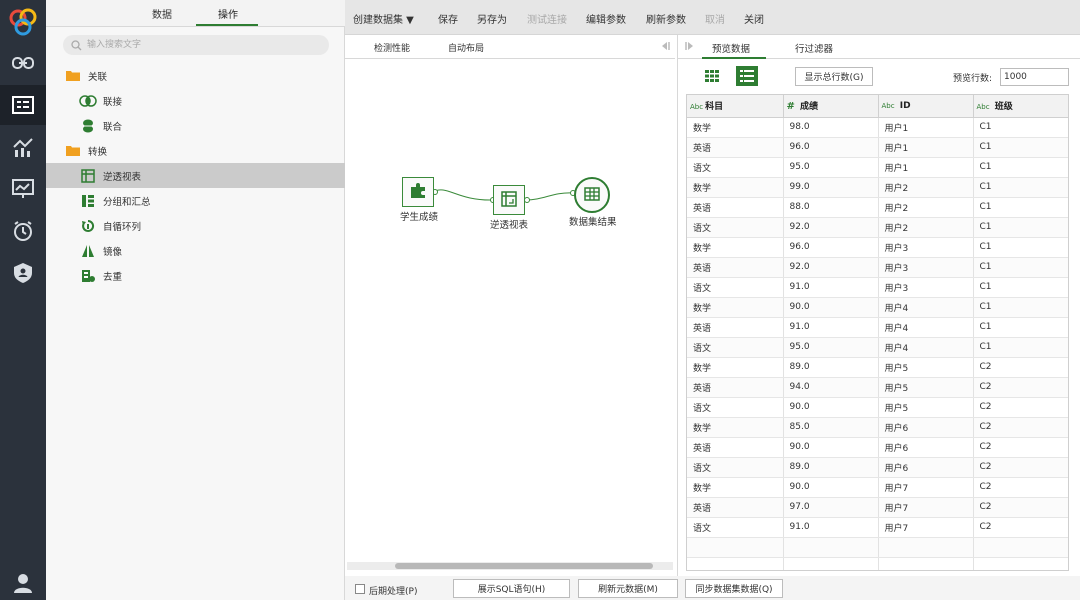 The image size is (1080, 600). What do you see at coordinates (509, 200) in the screenshot?
I see `node-unpivot` at bounding box center [509, 200].